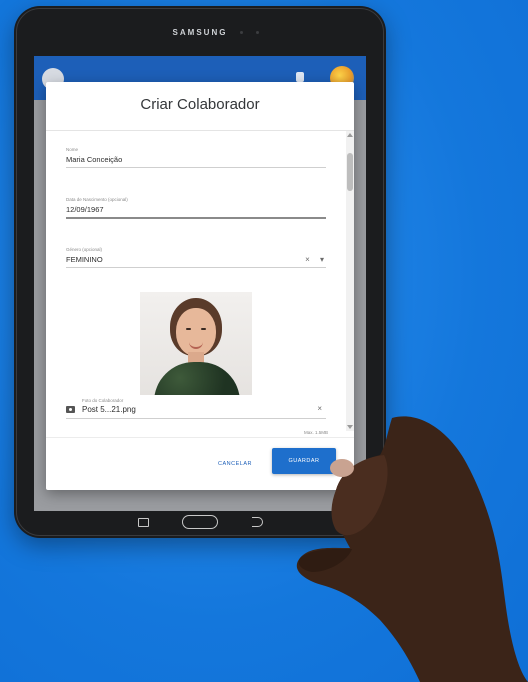 This screenshot has width=528, height=682. Describe the element at coordinates (196, 167) in the screenshot. I see `name-underline` at that location.